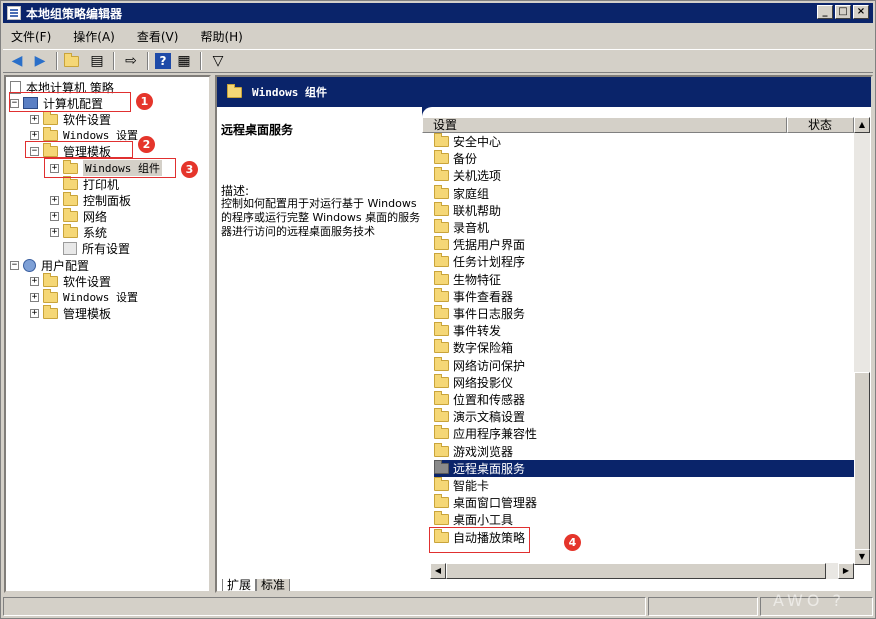 The height and width of the screenshot is (619, 876). I want to click on maximize-button: □, so click(843, 12).